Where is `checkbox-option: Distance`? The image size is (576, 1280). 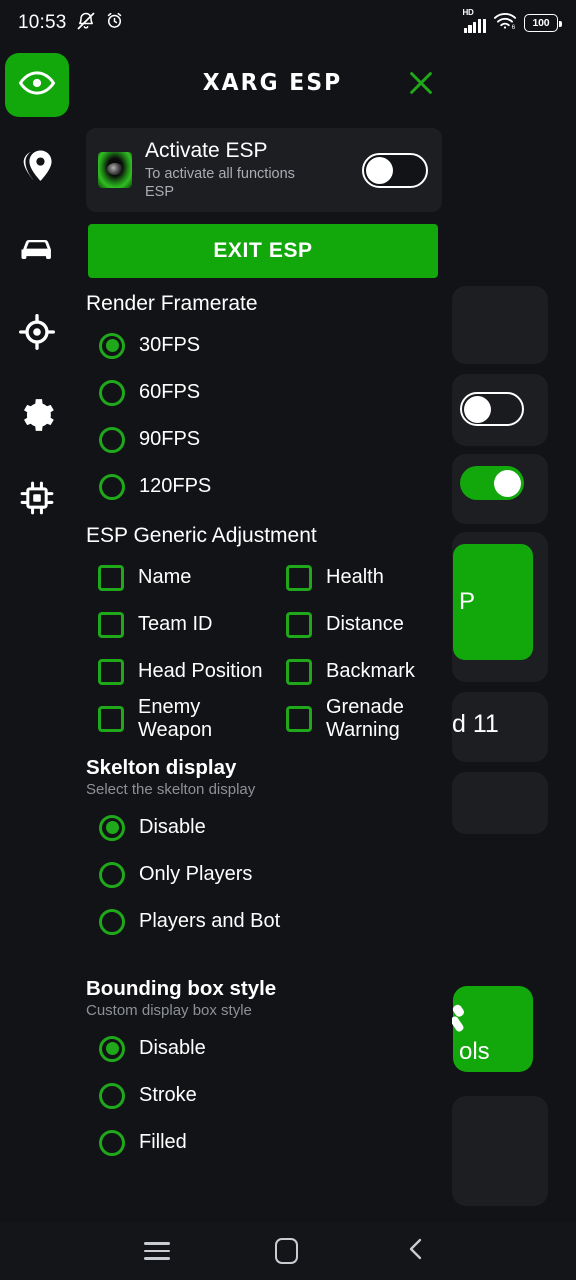 checkbox-option: Distance is located at coordinates (369, 624).